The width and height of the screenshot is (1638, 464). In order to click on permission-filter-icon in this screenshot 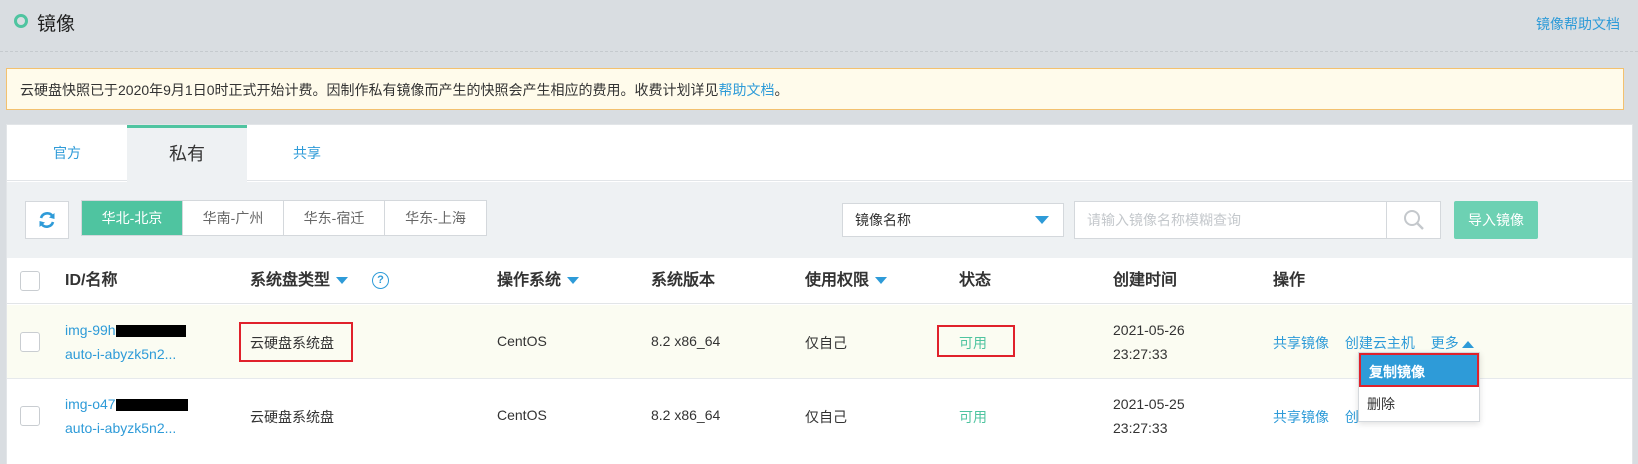, I will do `click(881, 281)`.